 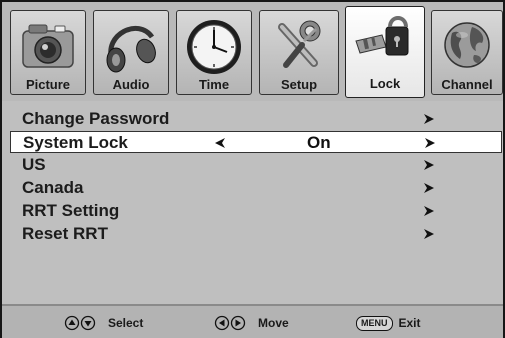 What do you see at coordinates (319, 142) in the screenshot?
I see `system-lock-value: On` at bounding box center [319, 142].